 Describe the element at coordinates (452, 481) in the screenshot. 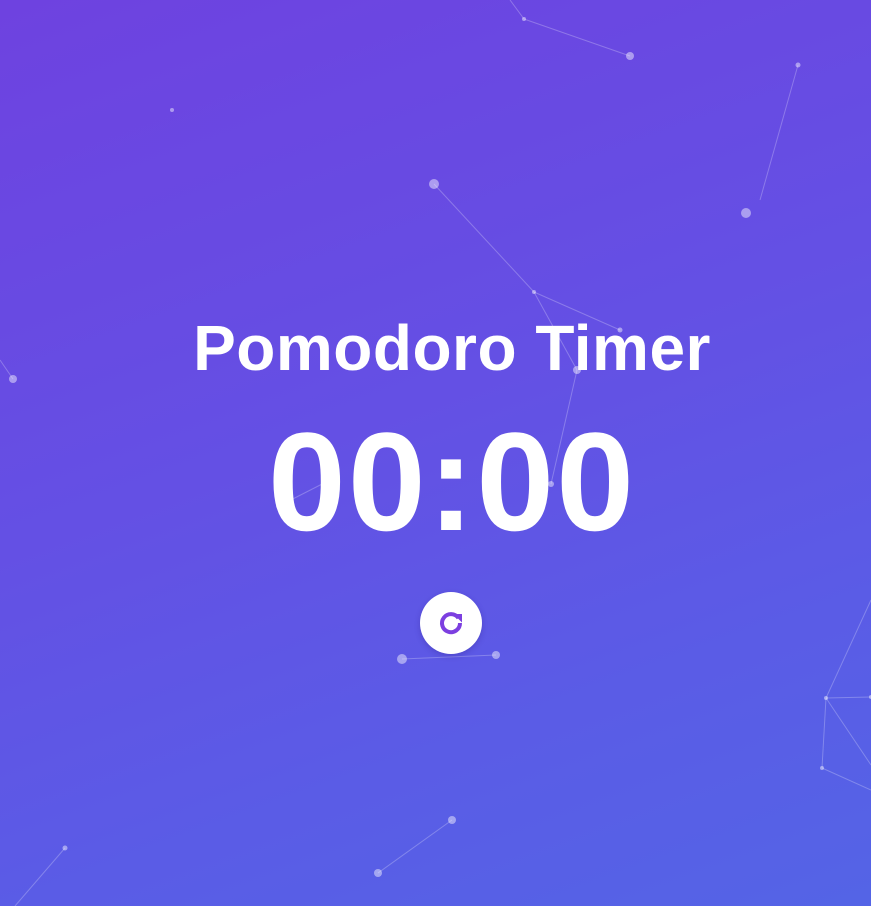

I see `timer-display: 00:00` at that location.